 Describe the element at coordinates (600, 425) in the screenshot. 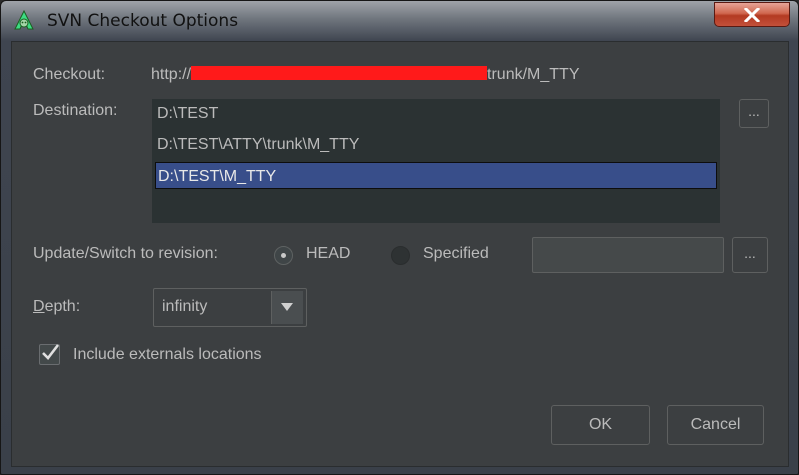

I see `ok-button: OK` at that location.